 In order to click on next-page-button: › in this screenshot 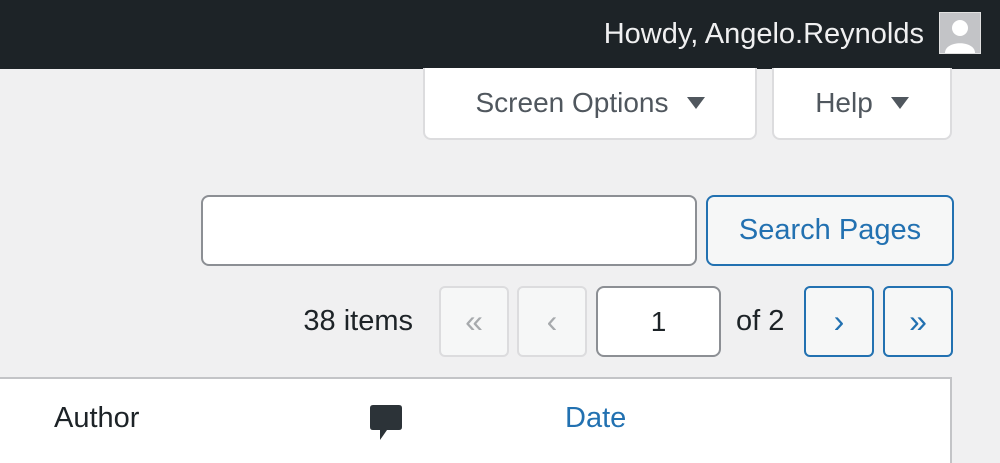, I will do `click(839, 321)`.